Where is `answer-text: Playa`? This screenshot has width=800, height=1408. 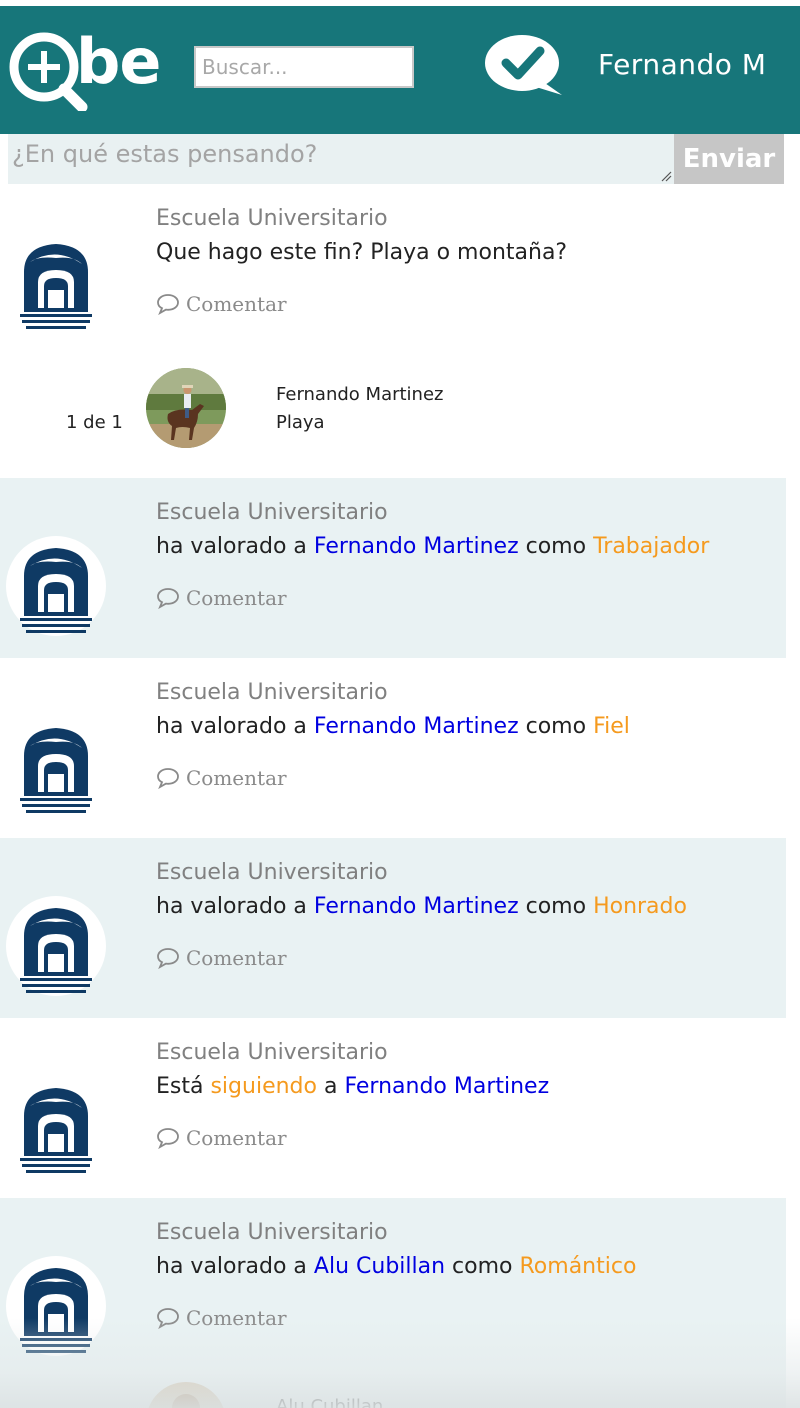
answer-text: Playa is located at coordinates (300, 422).